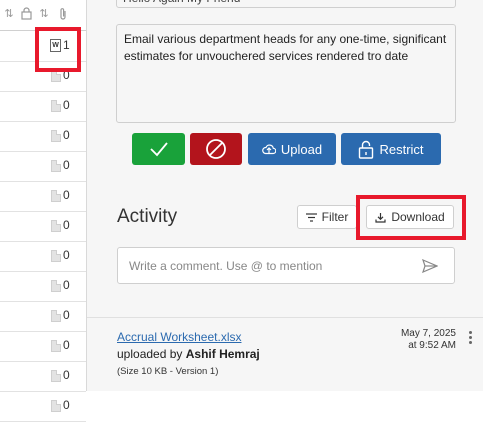 The height and width of the screenshot is (422, 483). What do you see at coordinates (222, 354) in the screenshot?
I see `uploader-name: Ashif Hemraj` at bounding box center [222, 354].